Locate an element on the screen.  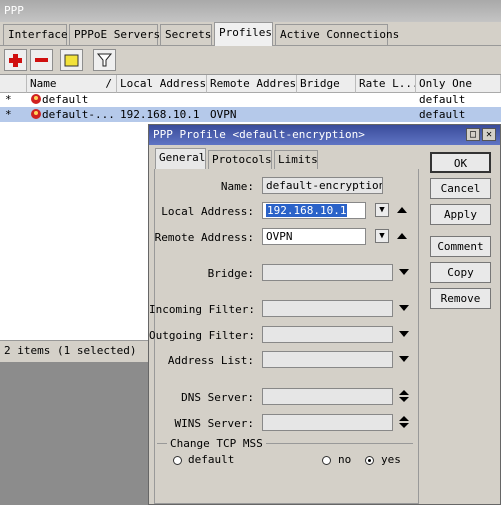
column-header-bridge: Bridge is located at coordinates (326, 84).